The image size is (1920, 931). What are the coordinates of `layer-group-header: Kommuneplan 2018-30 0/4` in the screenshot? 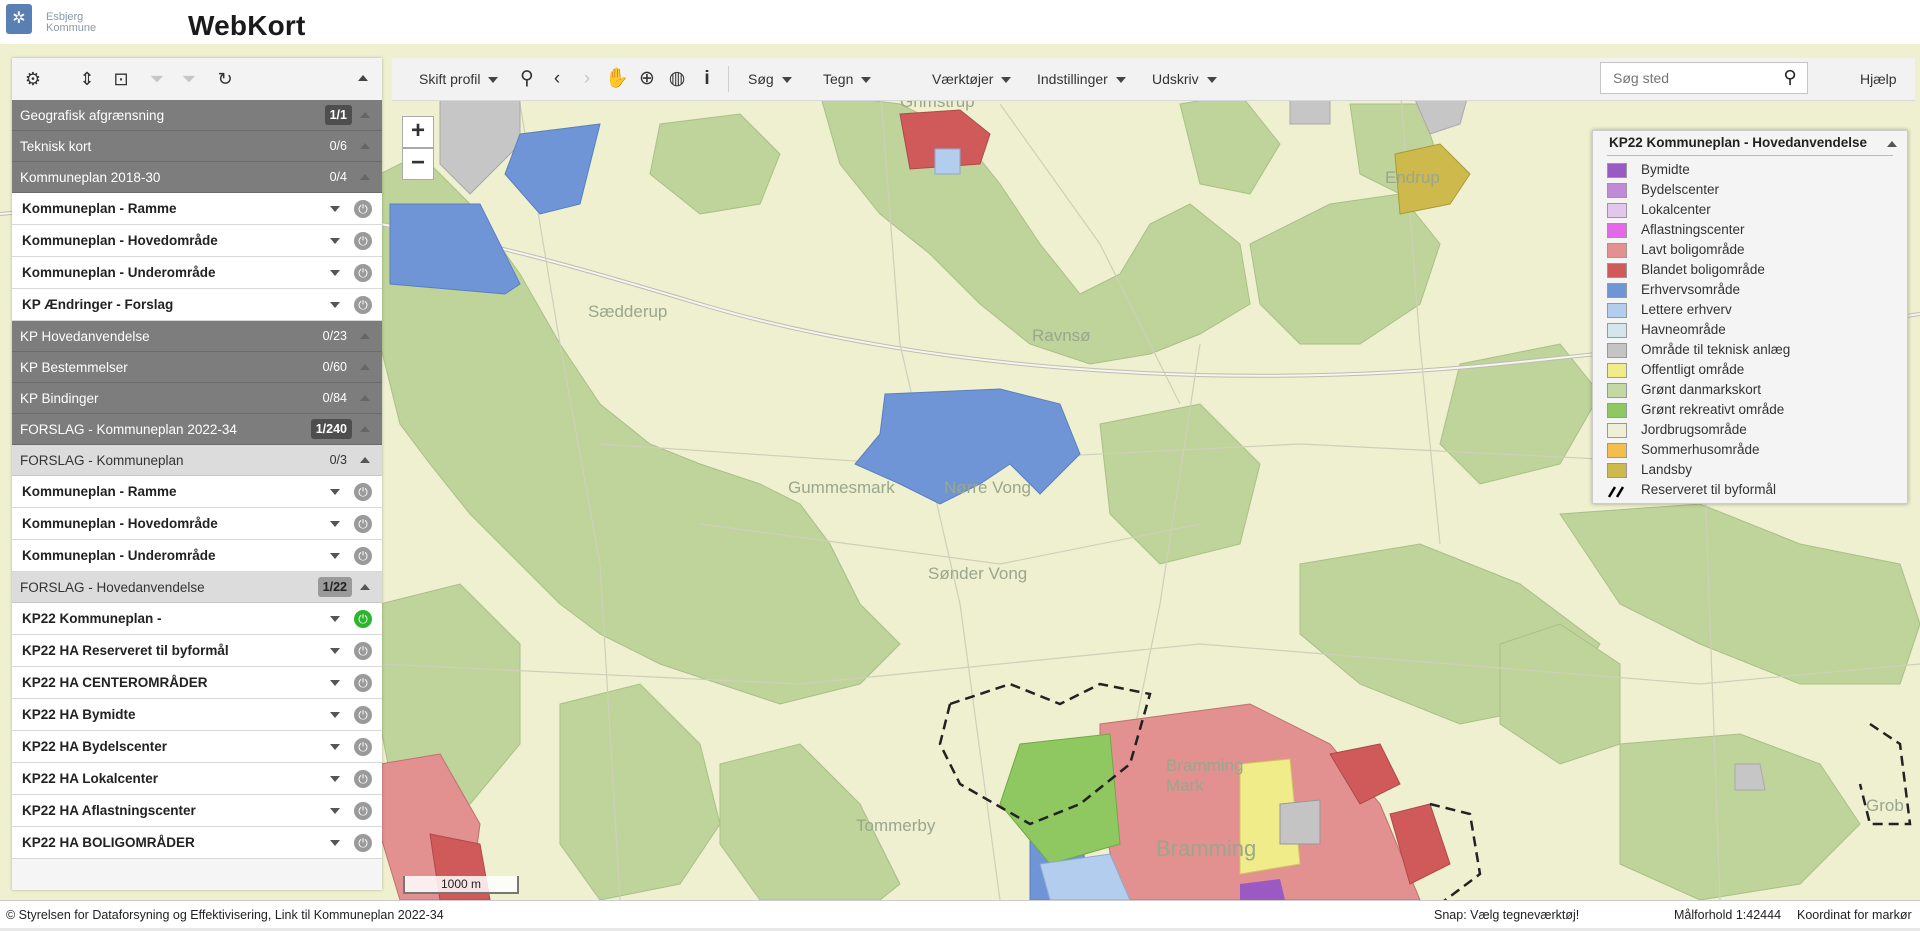 It's located at (197, 177).